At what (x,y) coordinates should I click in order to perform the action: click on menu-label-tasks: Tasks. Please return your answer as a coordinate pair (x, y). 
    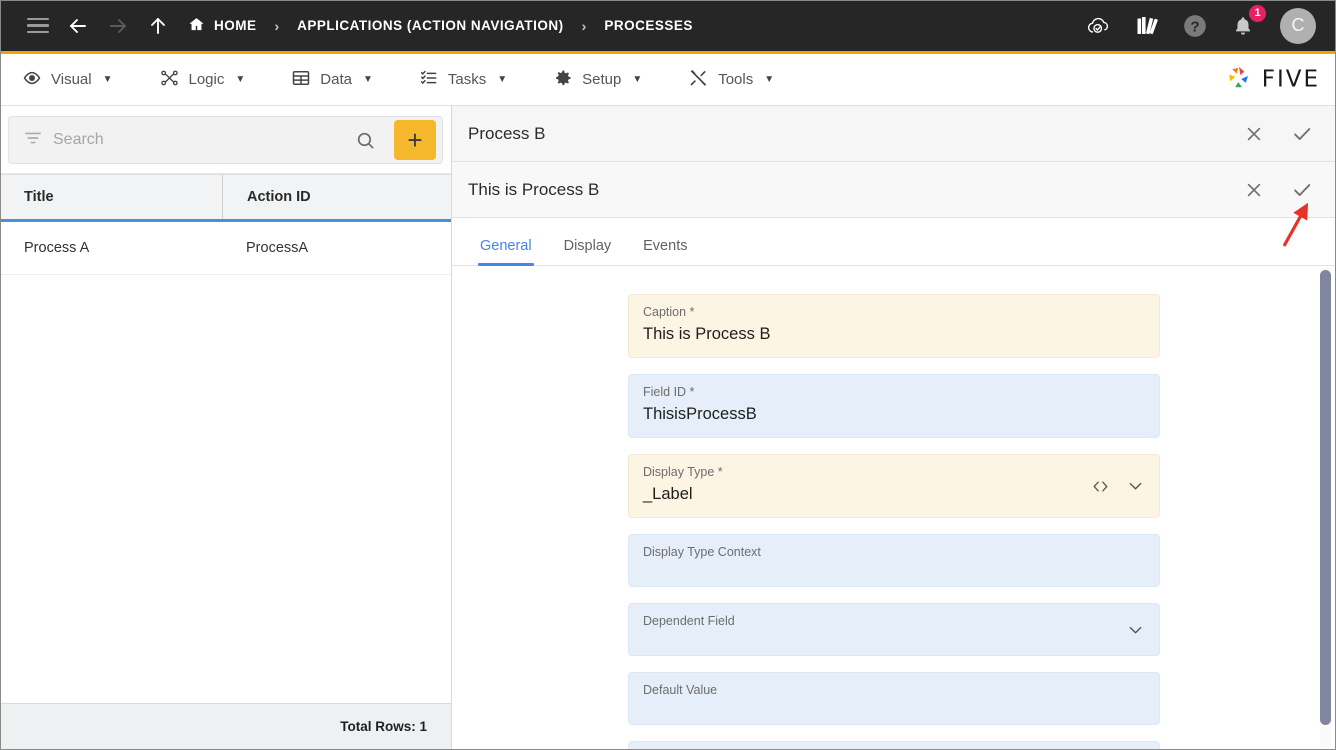
    Looking at the image, I should click on (467, 79).